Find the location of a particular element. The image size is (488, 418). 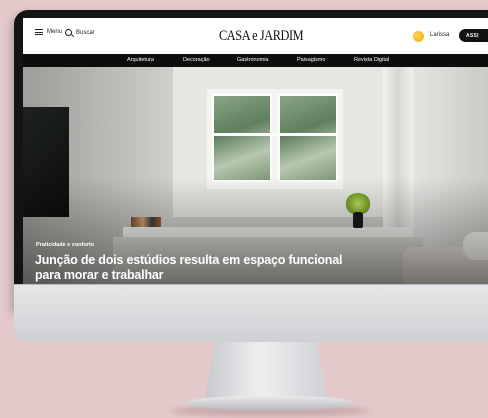

user-name: Larissa is located at coordinates (439, 35).